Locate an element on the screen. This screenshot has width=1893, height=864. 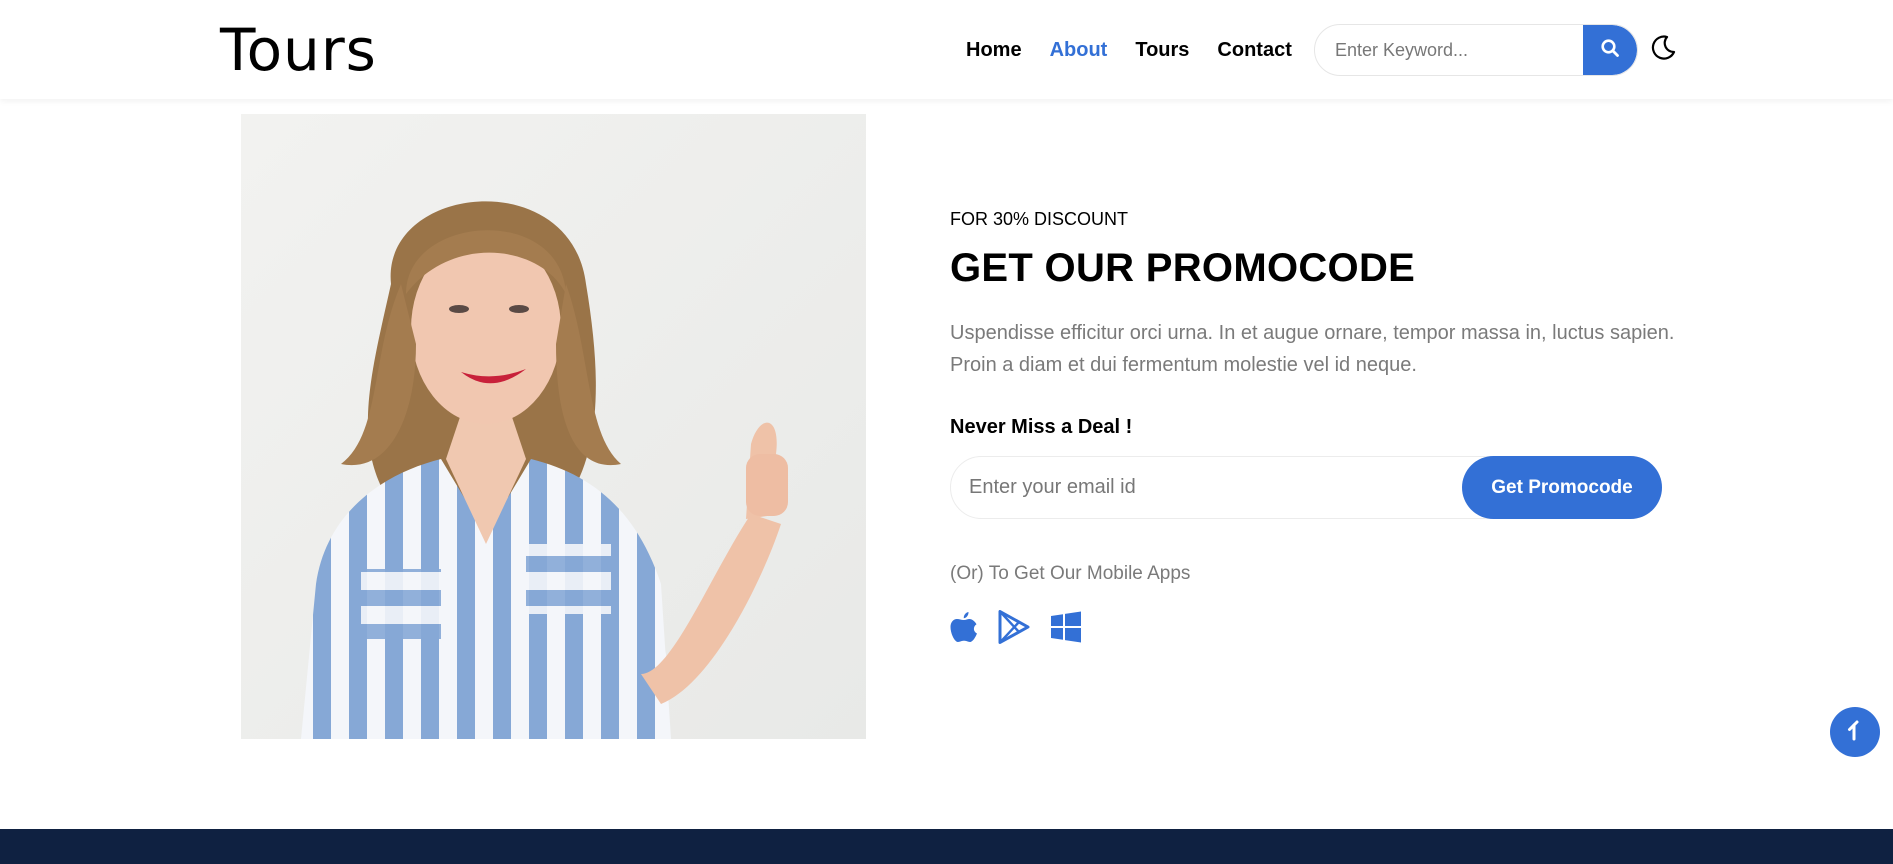
search-button is located at coordinates (1610, 50).